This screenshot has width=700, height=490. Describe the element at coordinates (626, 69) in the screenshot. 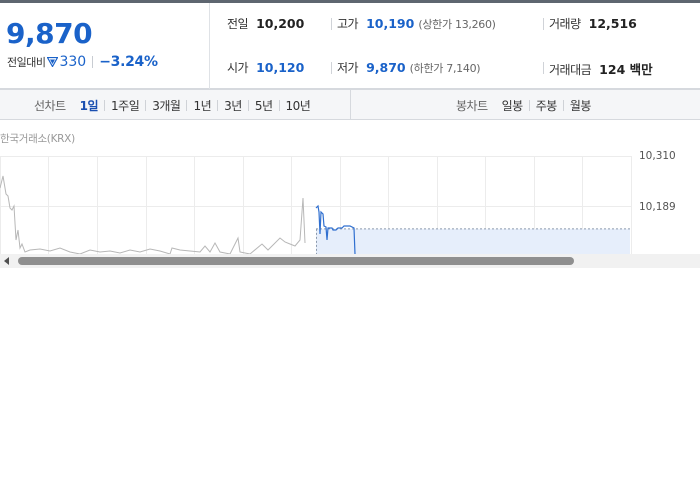

I see `stat-value: 124 백만` at that location.